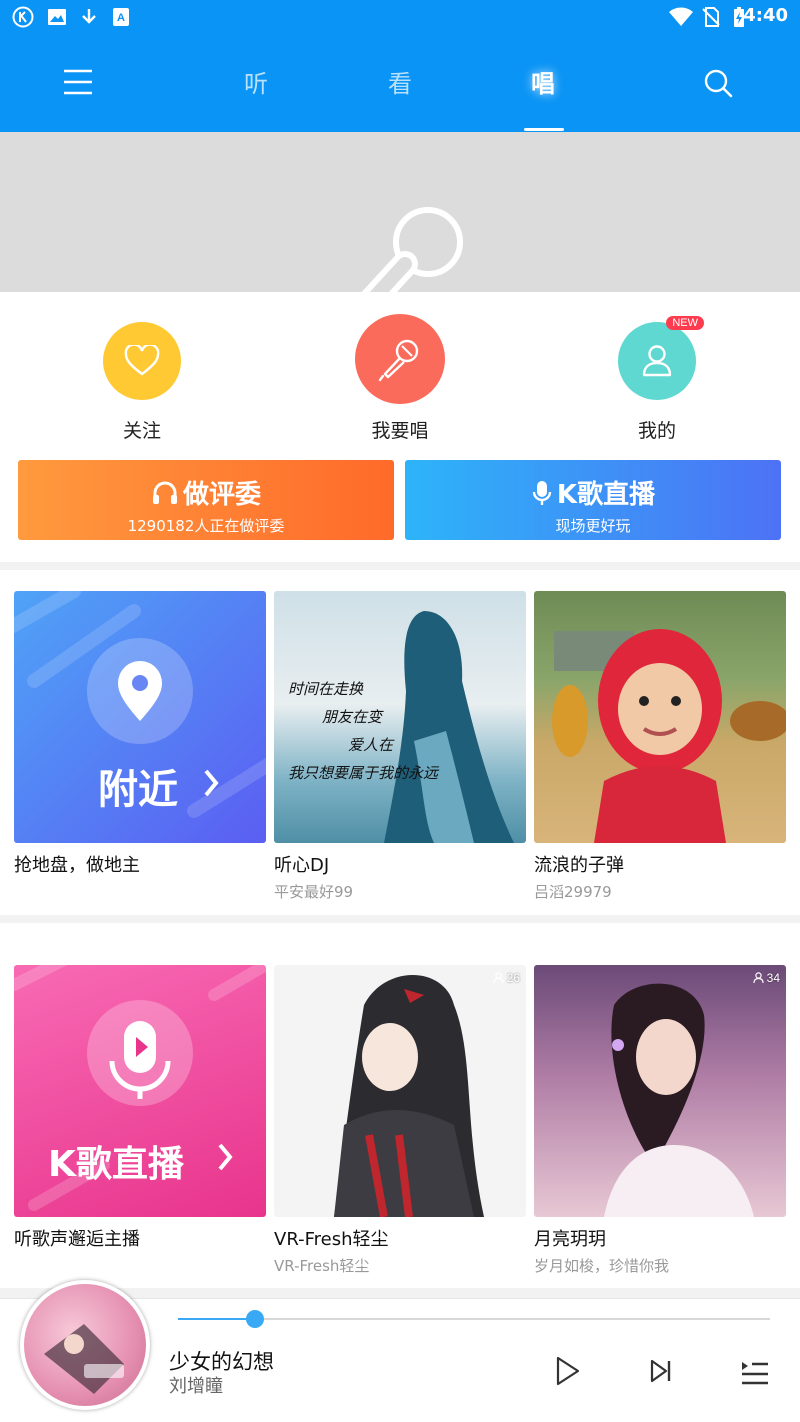 The height and width of the screenshot is (1422, 800). I want to click on card-title: 流浪的子弹, so click(579, 865).